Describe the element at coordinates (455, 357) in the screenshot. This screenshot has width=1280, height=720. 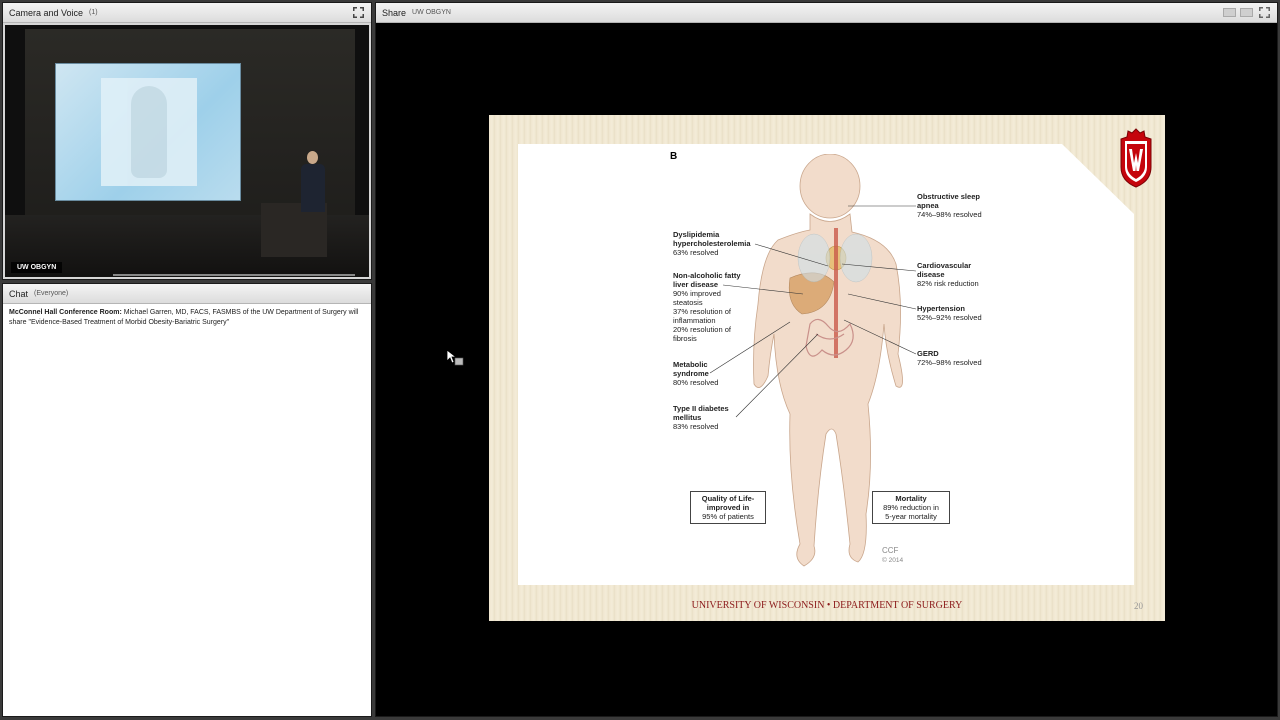
I see `mouse-cursor-icon` at that location.